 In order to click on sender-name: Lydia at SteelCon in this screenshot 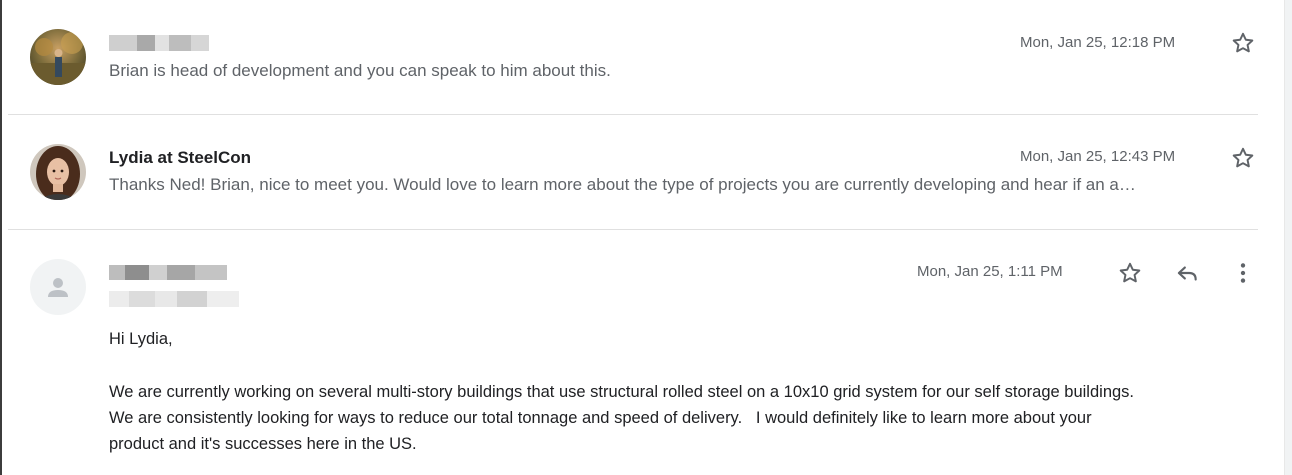, I will do `click(180, 157)`.